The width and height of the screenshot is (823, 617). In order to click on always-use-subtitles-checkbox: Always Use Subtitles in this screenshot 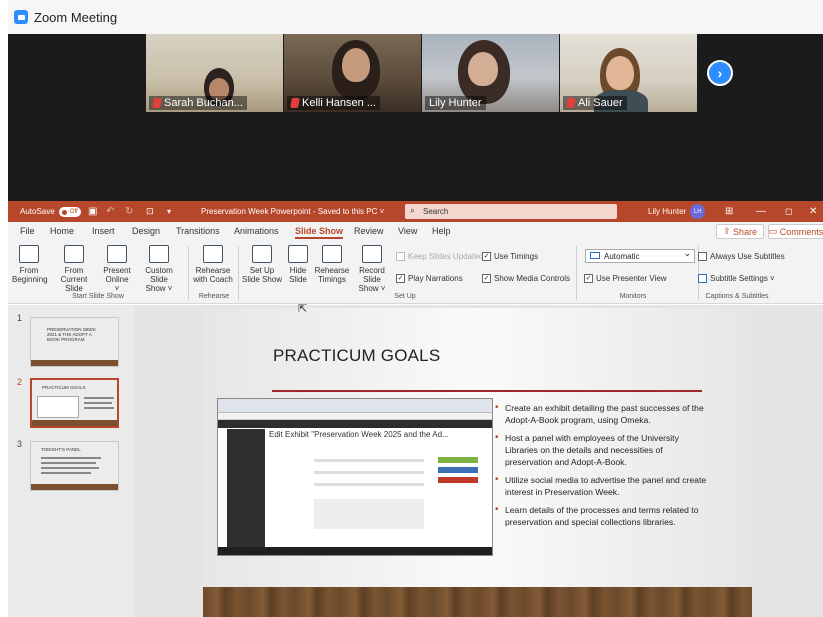, I will do `click(741, 256)`.